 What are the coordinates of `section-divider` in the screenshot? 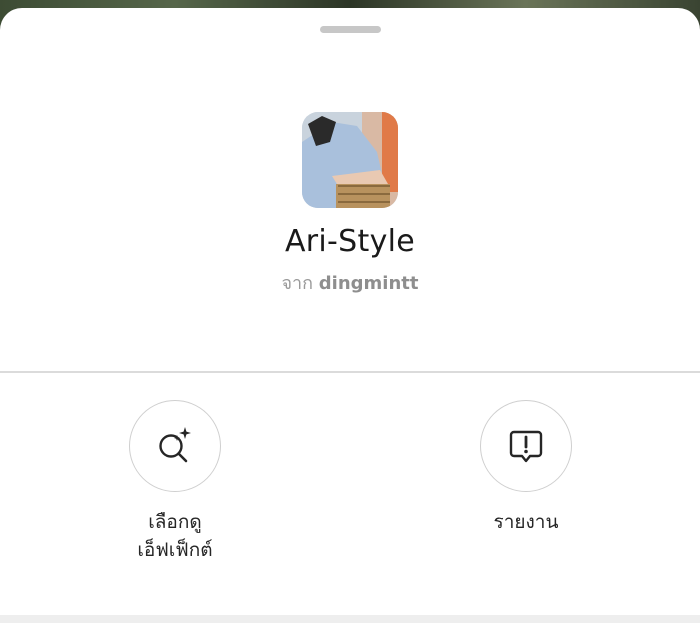 It's located at (350, 372).